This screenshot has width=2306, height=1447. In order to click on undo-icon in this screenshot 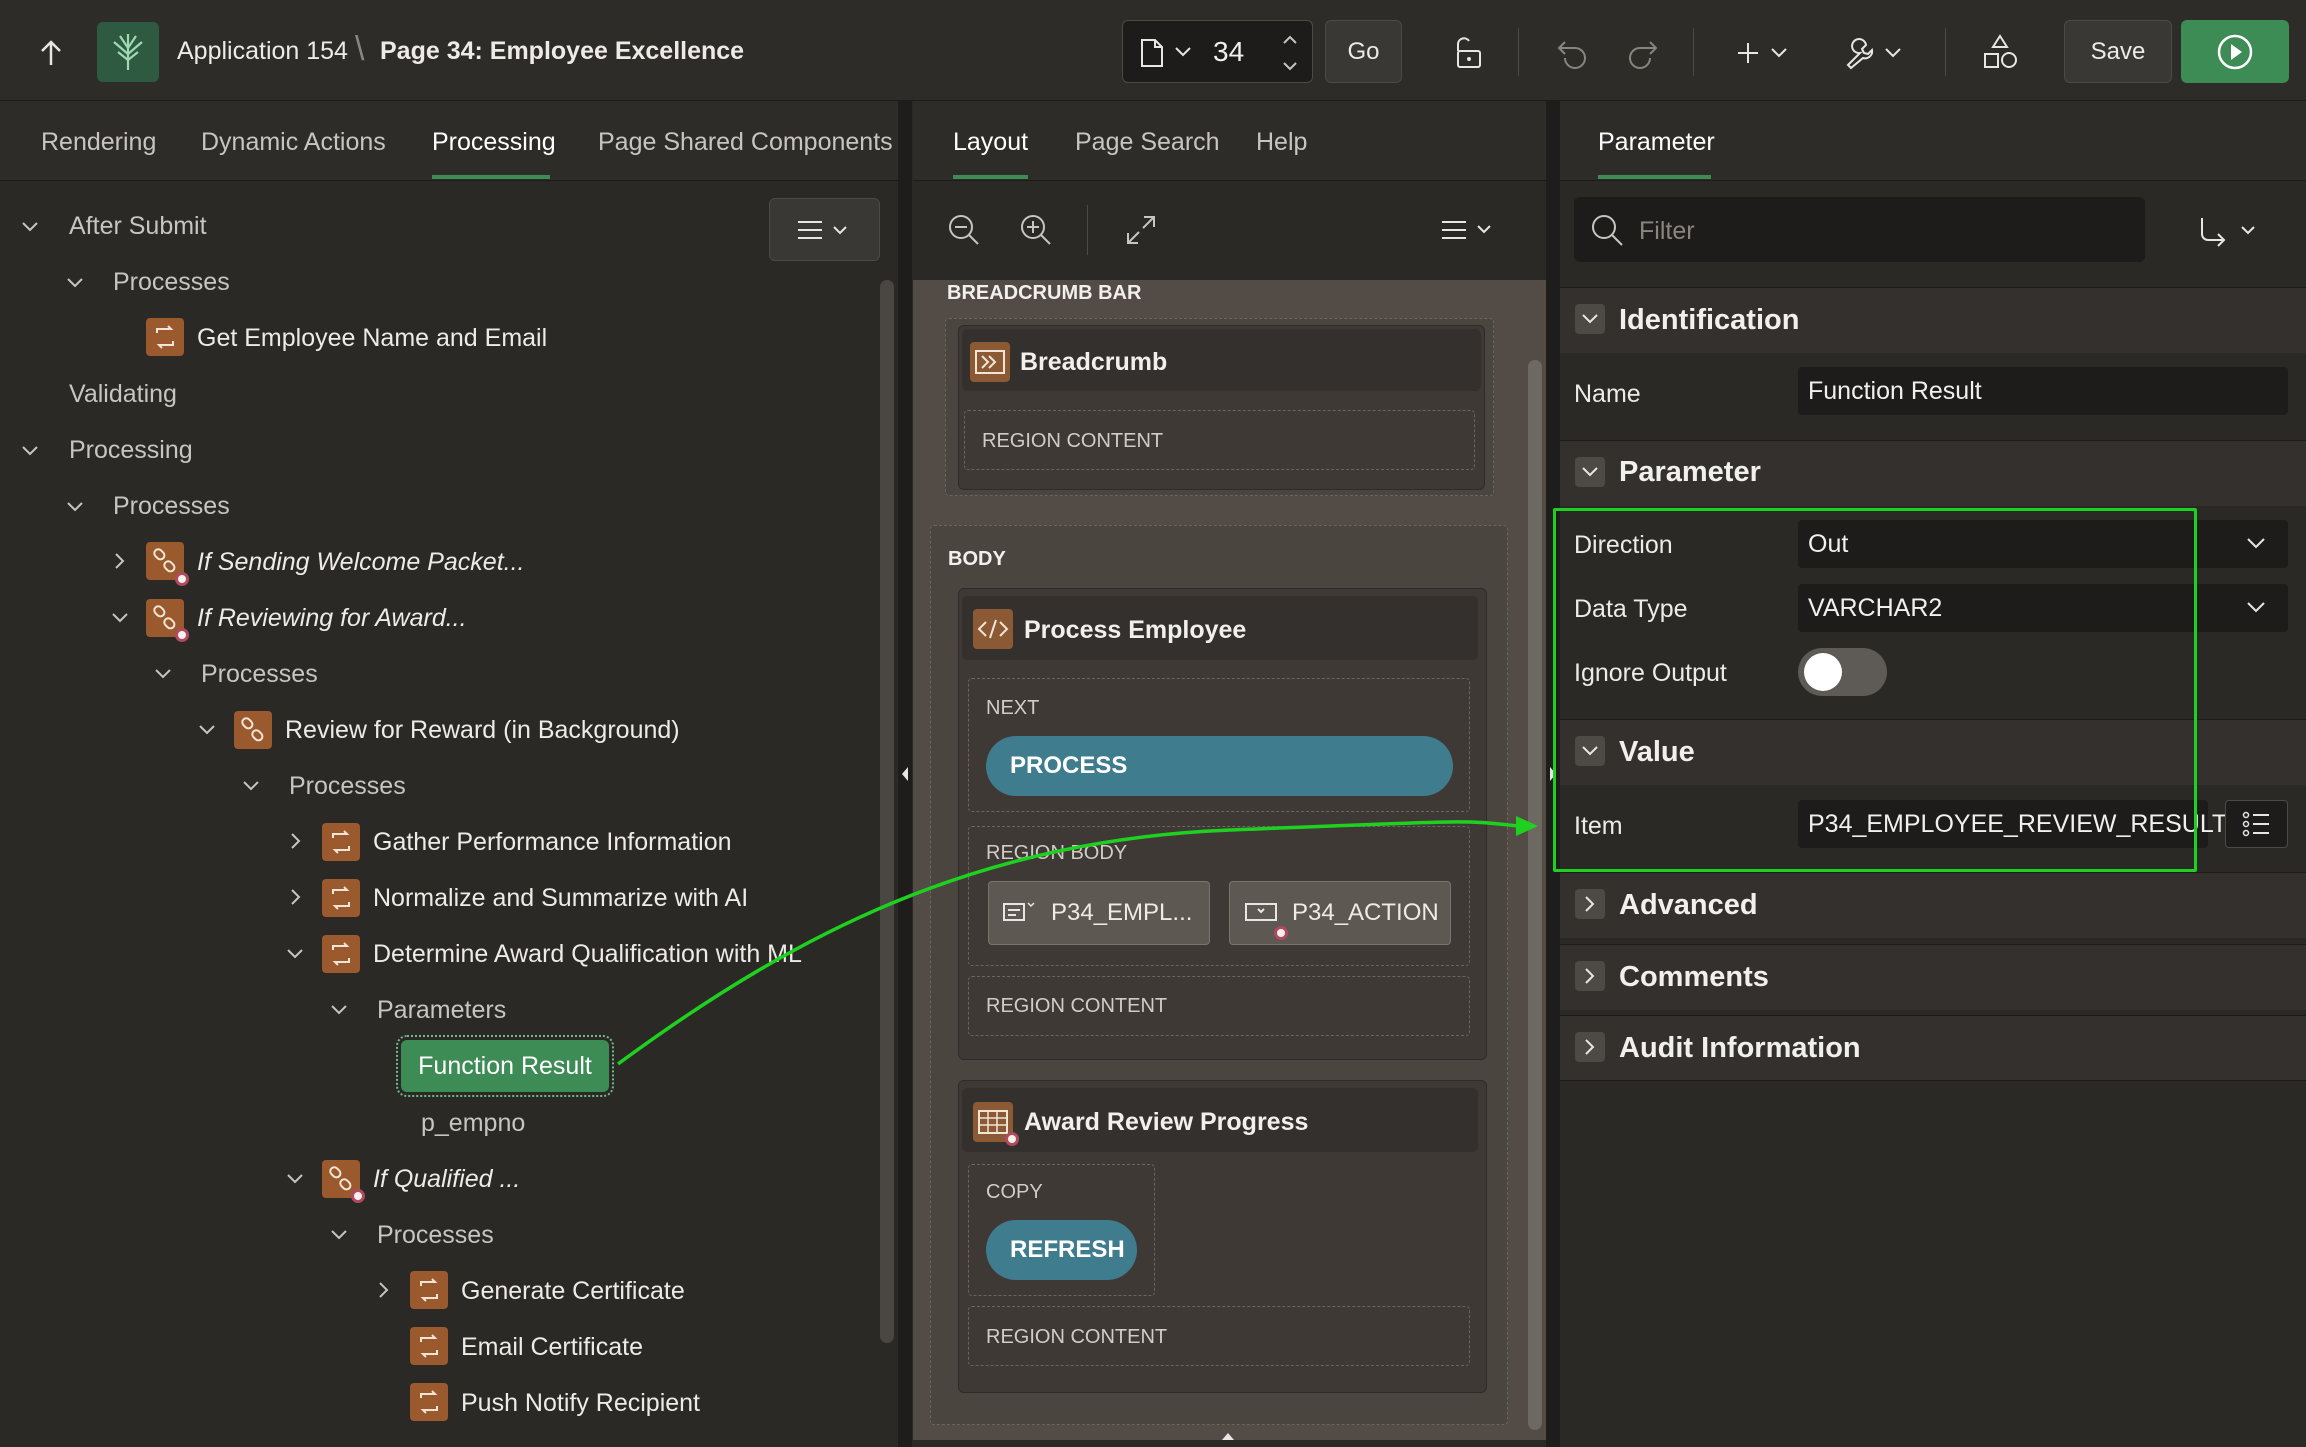, I will do `click(1572, 53)`.